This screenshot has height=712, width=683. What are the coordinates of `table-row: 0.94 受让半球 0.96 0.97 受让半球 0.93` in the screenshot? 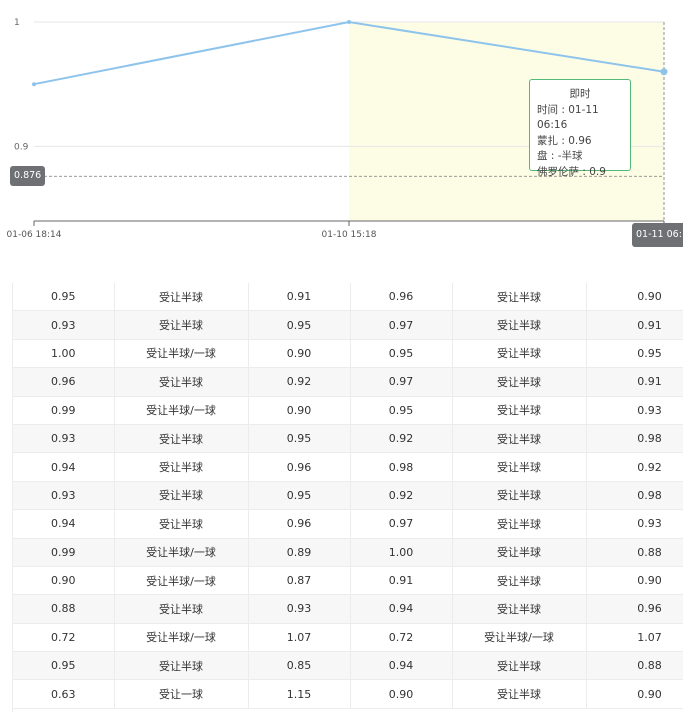 It's located at (348, 524).